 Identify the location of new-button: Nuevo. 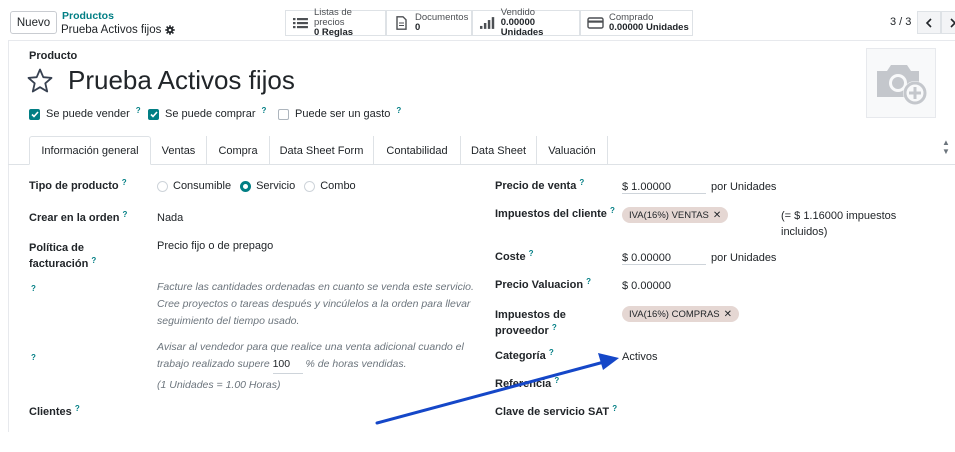
(33, 22).